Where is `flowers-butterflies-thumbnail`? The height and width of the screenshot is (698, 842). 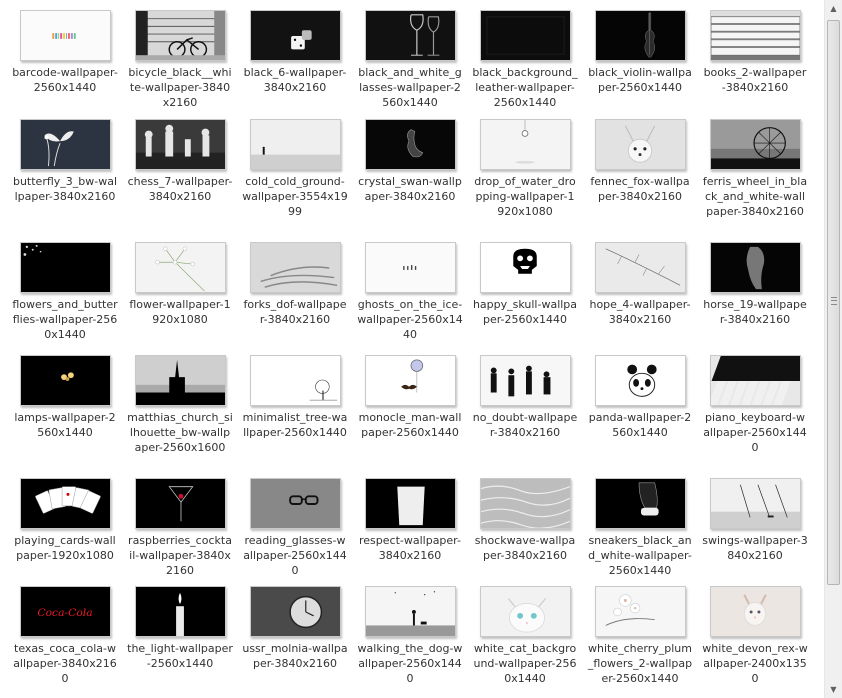
flowers-butterflies-thumbnail is located at coordinates (65, 267).